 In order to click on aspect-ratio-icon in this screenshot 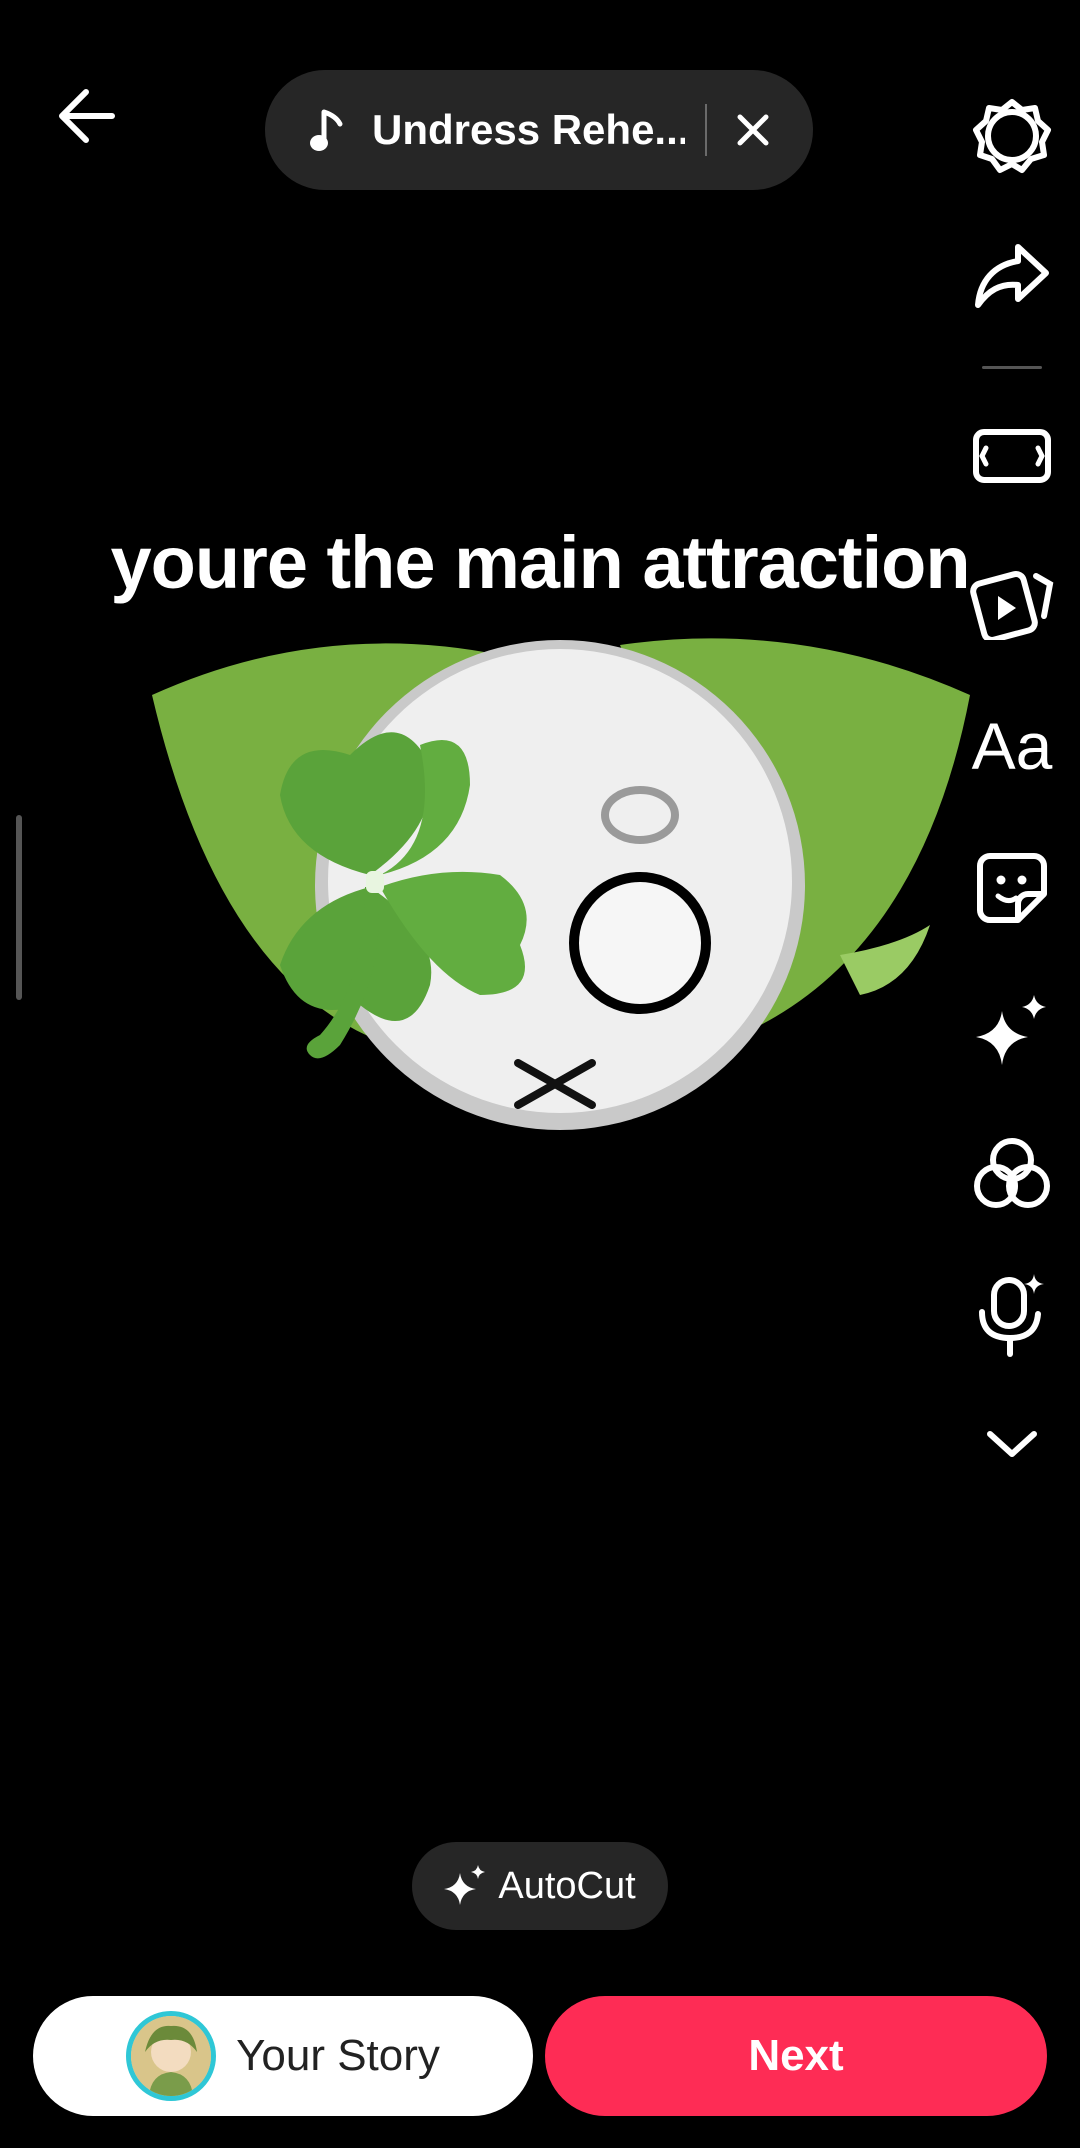, I will do `click(1012, 456)`.